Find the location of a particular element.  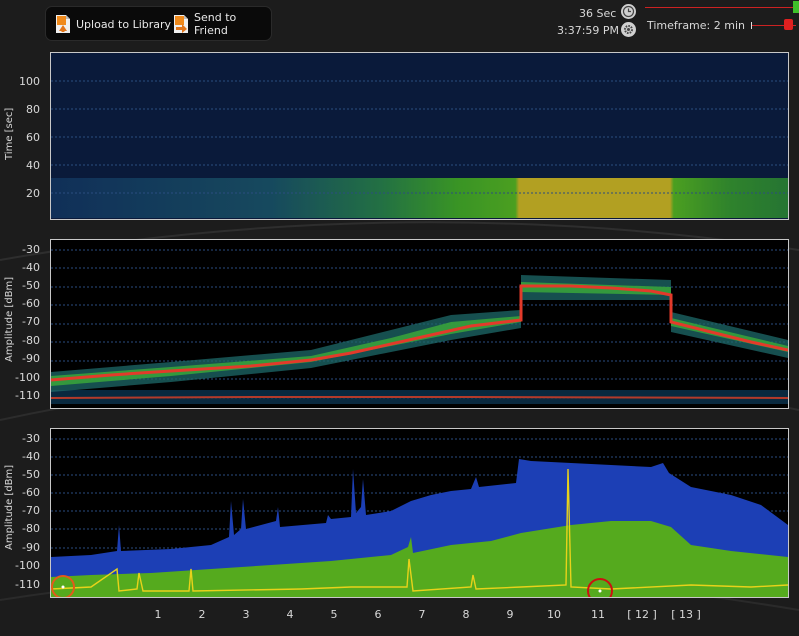

channel-tick: 3 is located at coordinates (246, 614).